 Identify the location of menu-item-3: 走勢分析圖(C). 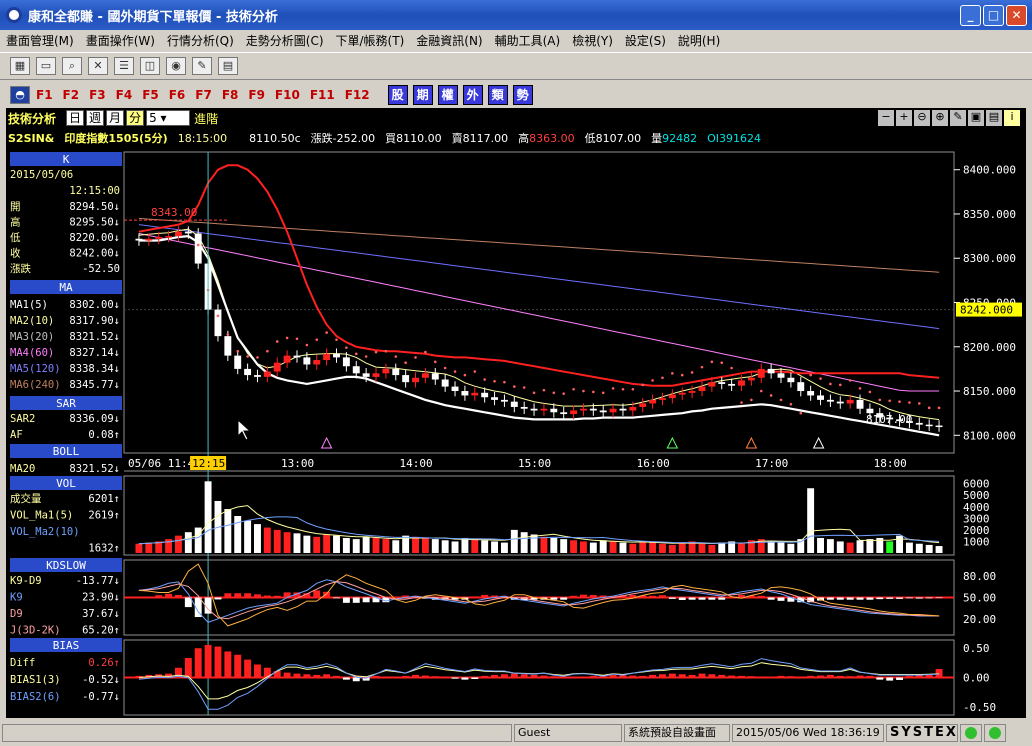
(285, 40).